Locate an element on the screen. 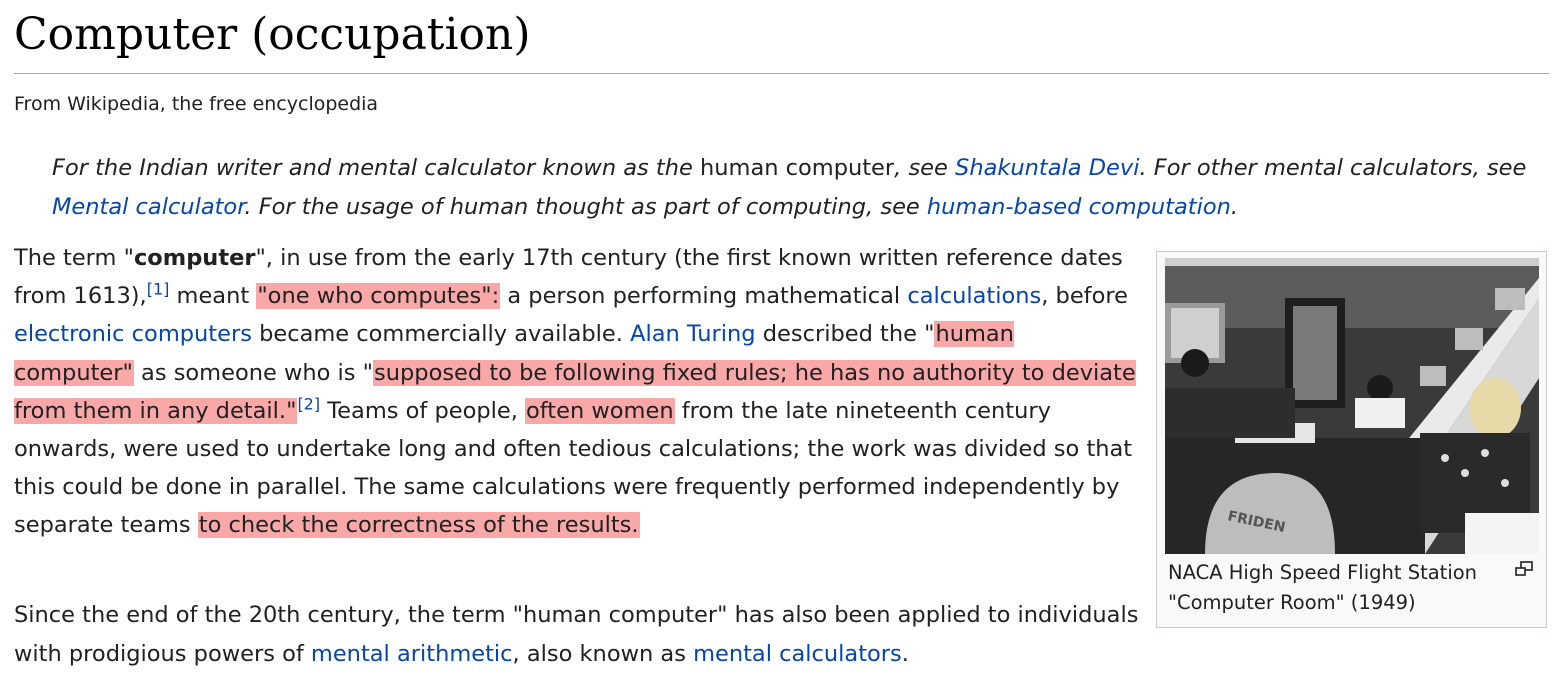  body-text: , also known as is located at coordinates (603, 654).